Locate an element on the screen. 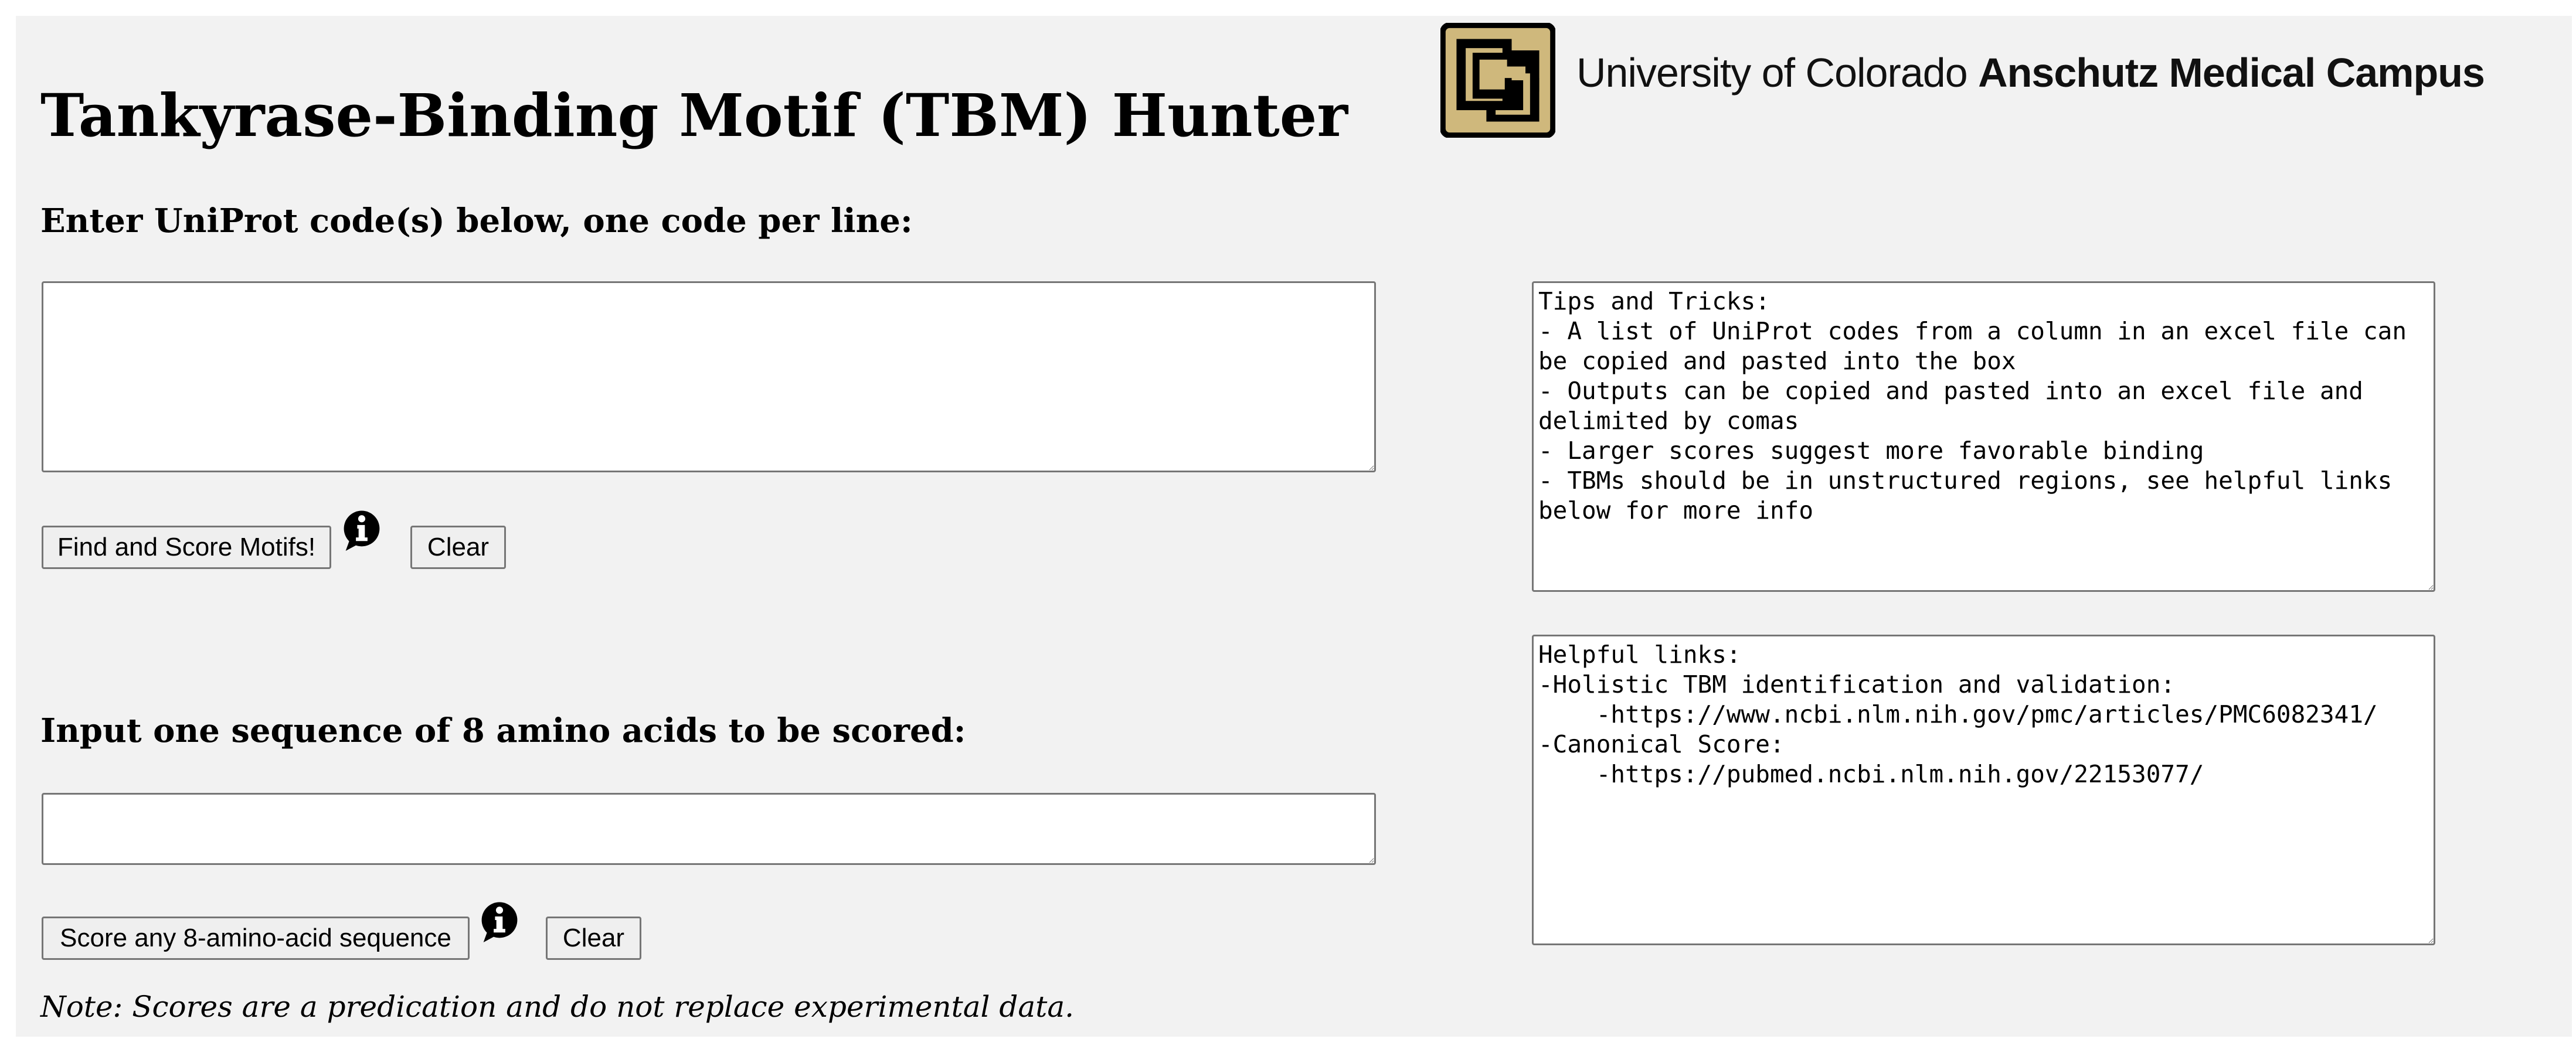  clear-sequence-button: Clear is located at coordinates (594, 938).